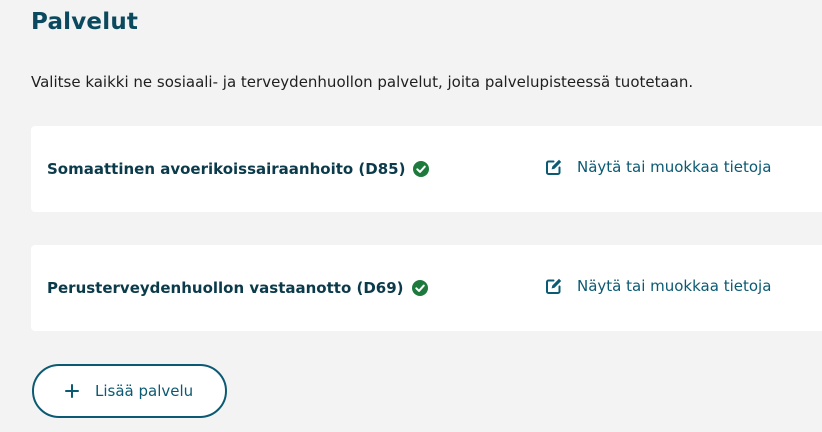 This screenshot has height=432, width=822. Describe the element at coordinates (226, 169) in the screenshot. I see `service-name: Somaattinen avoerikoissairaanhoito (D85)` at that location.